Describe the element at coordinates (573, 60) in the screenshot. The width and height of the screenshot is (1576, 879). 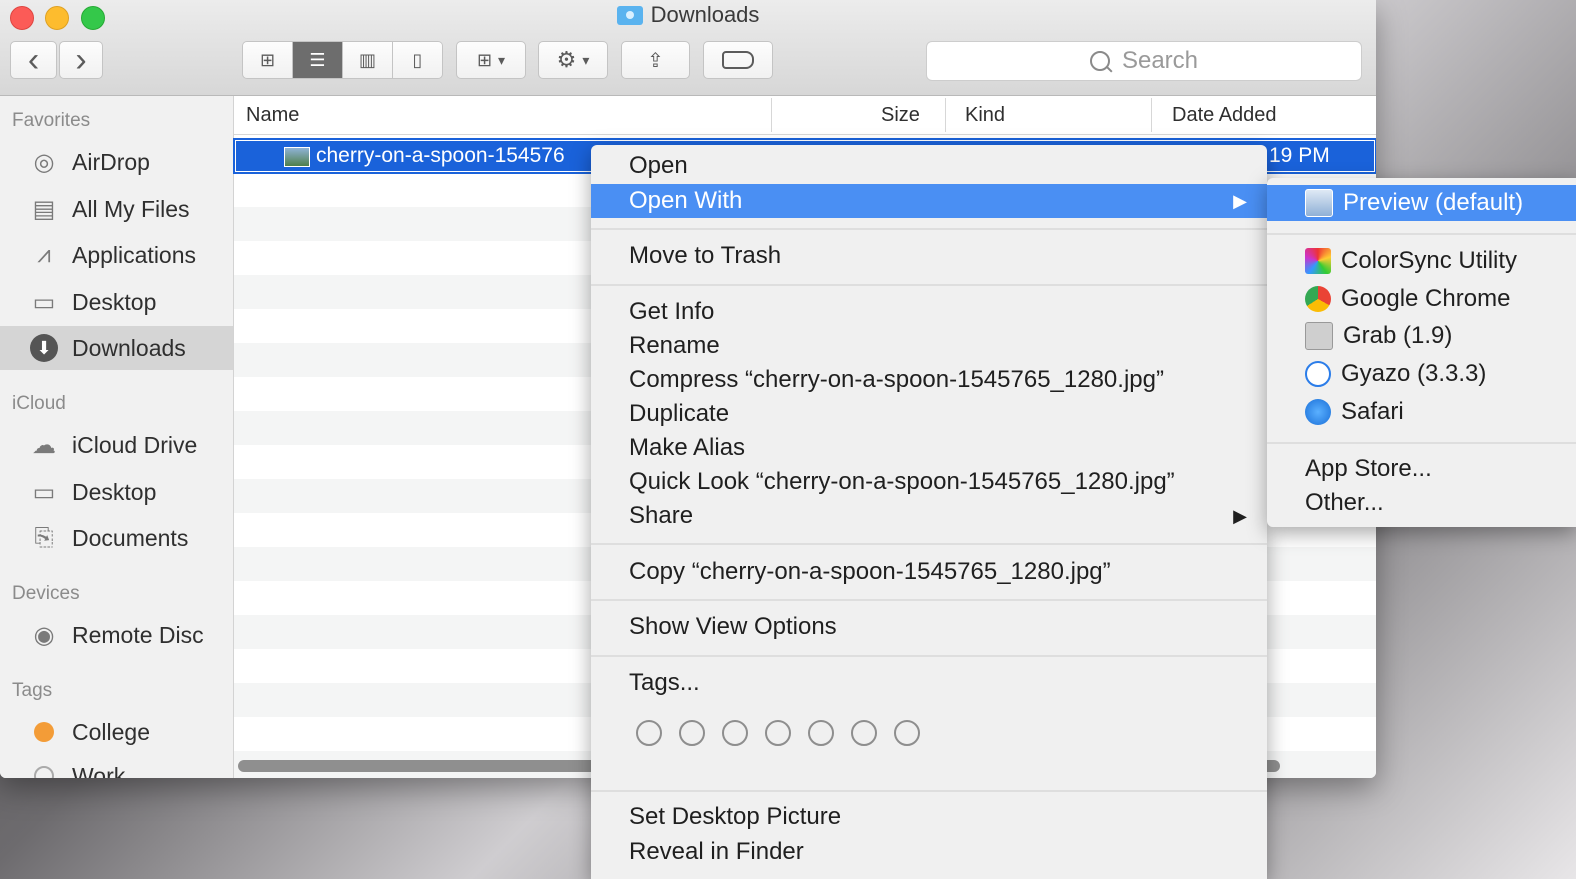
I see `action-button: ⚙ ▾` at that location.